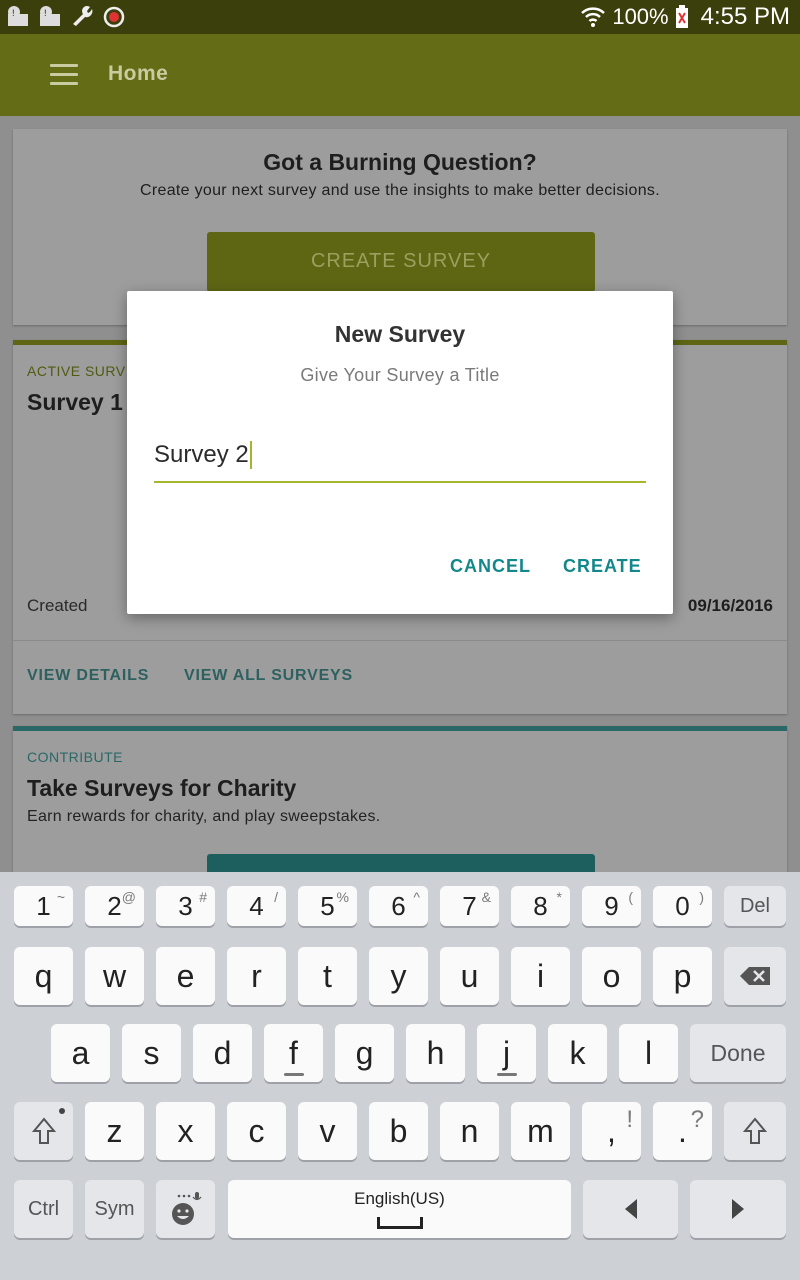  Describe the element at coordinates (577, 1053) in the screenshot. I see `key-k: k` at that location.